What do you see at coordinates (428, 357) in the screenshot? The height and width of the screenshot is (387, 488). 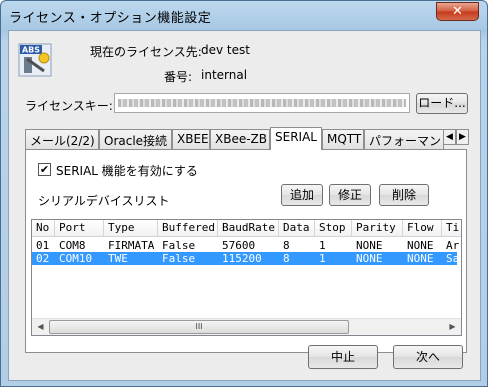 I see `next-button: 次へ` at bounding box center [428, 357].